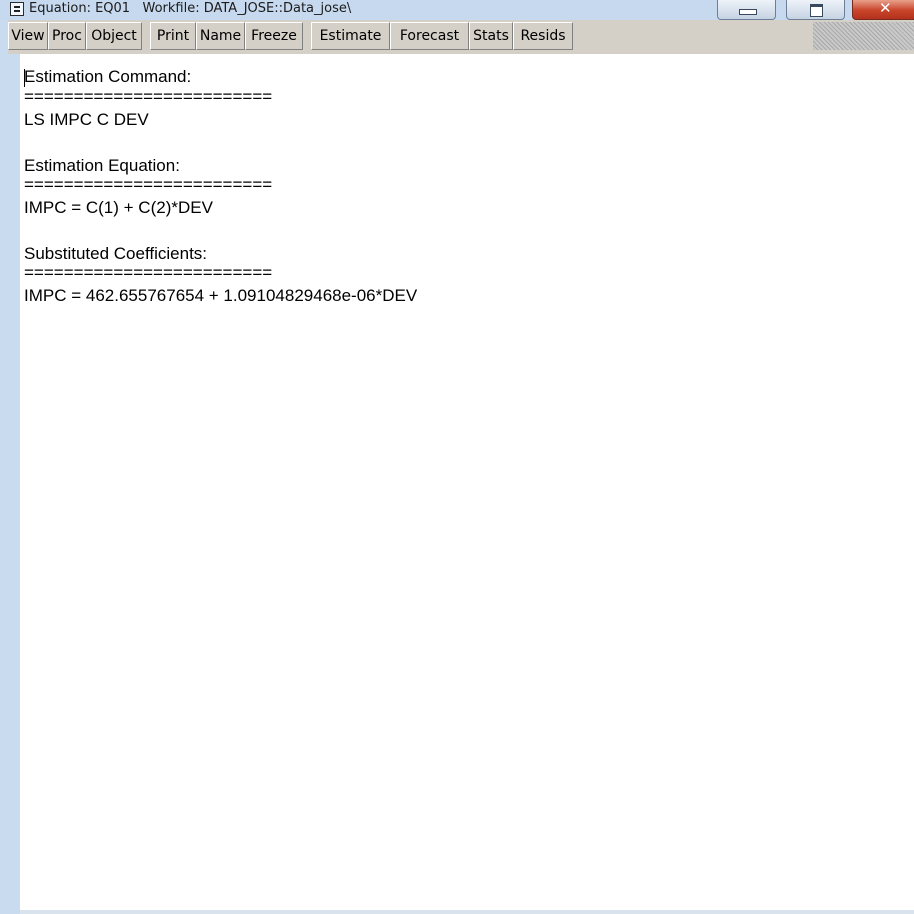  What do you see at coordinates (86, 119) in the screenshot?
I see `estimation-command-text: LS IMPC C DEV` at bounding box center [86, 119].